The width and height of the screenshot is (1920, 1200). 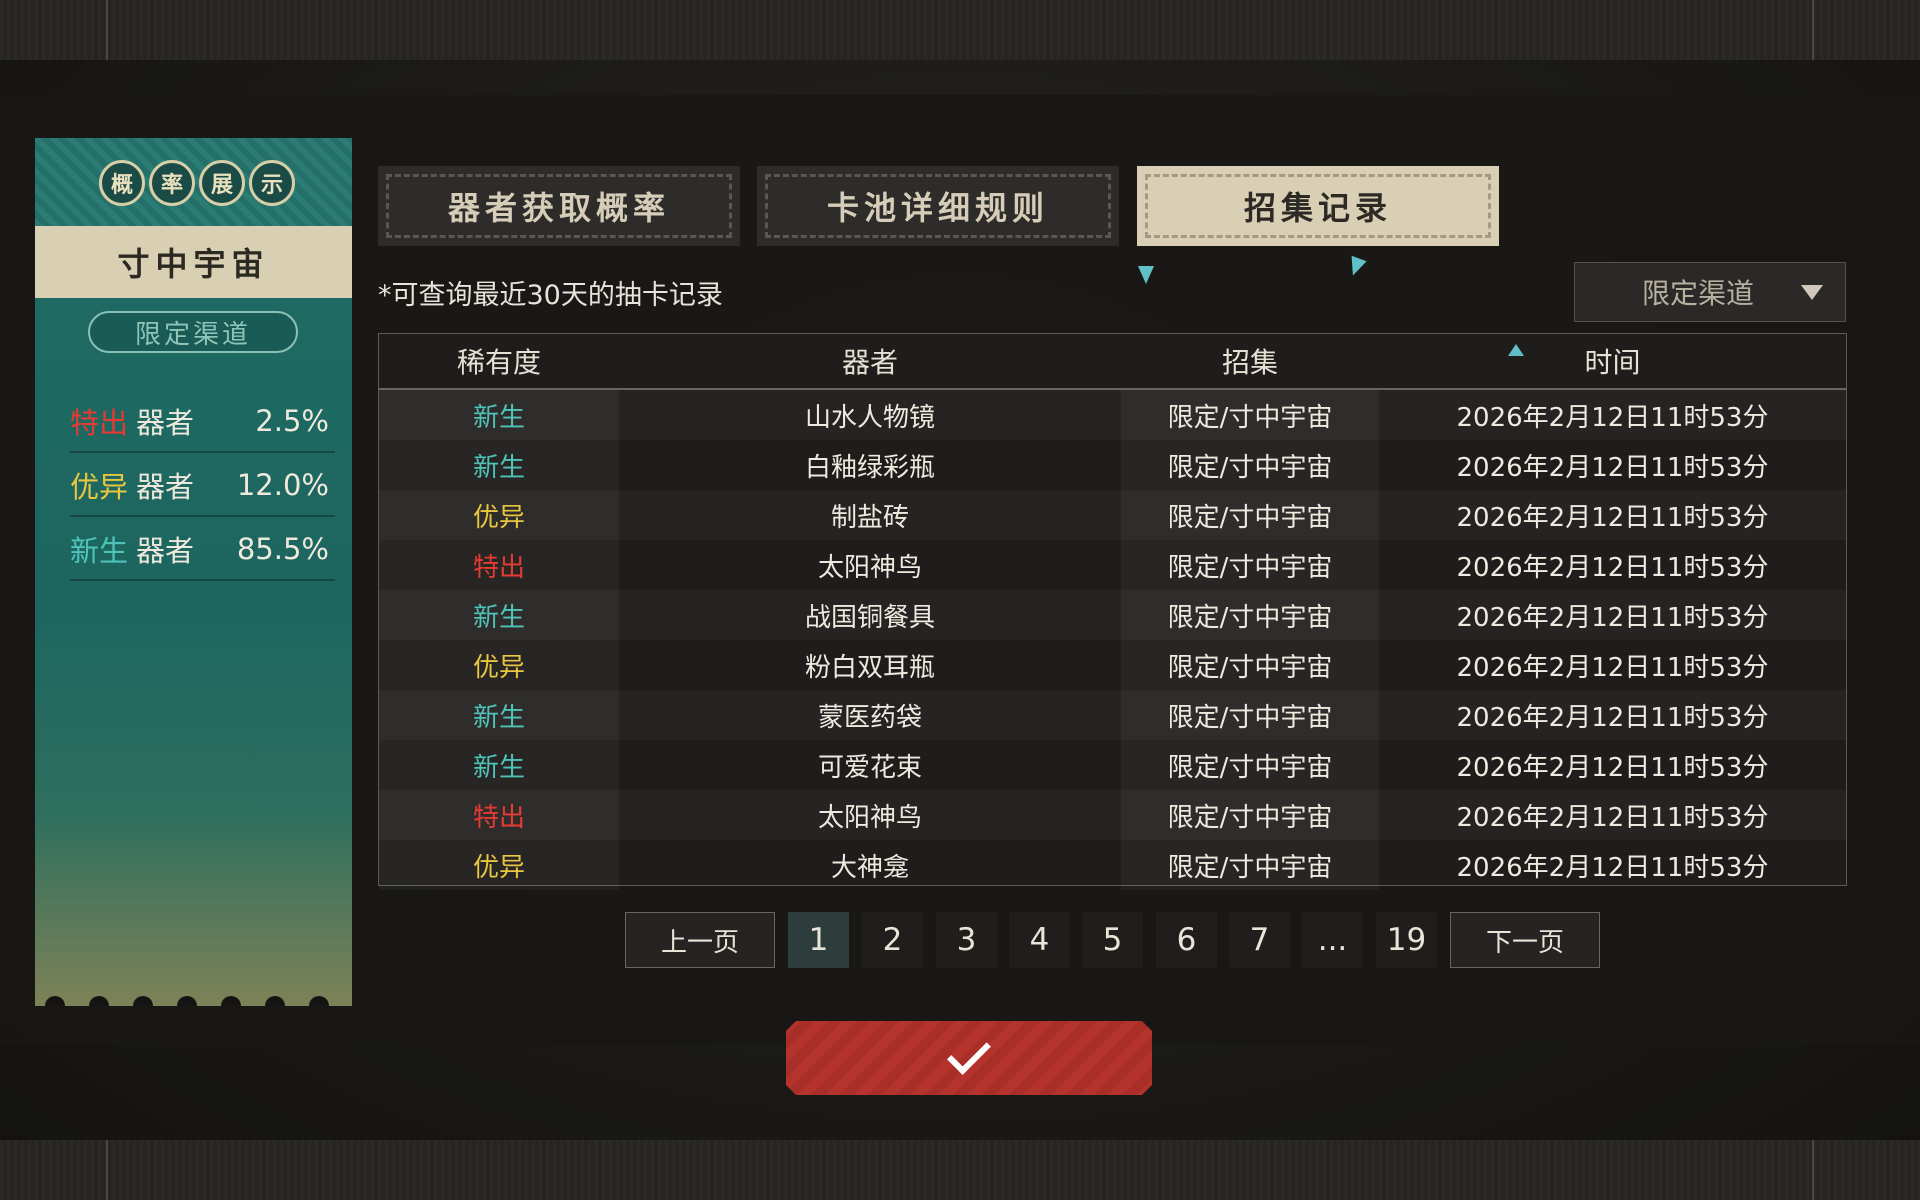 What do you see at coordinates (700, 940) in the screenshot?
I see `prev-page-button: 上一页` at bounding box center [700, 940].